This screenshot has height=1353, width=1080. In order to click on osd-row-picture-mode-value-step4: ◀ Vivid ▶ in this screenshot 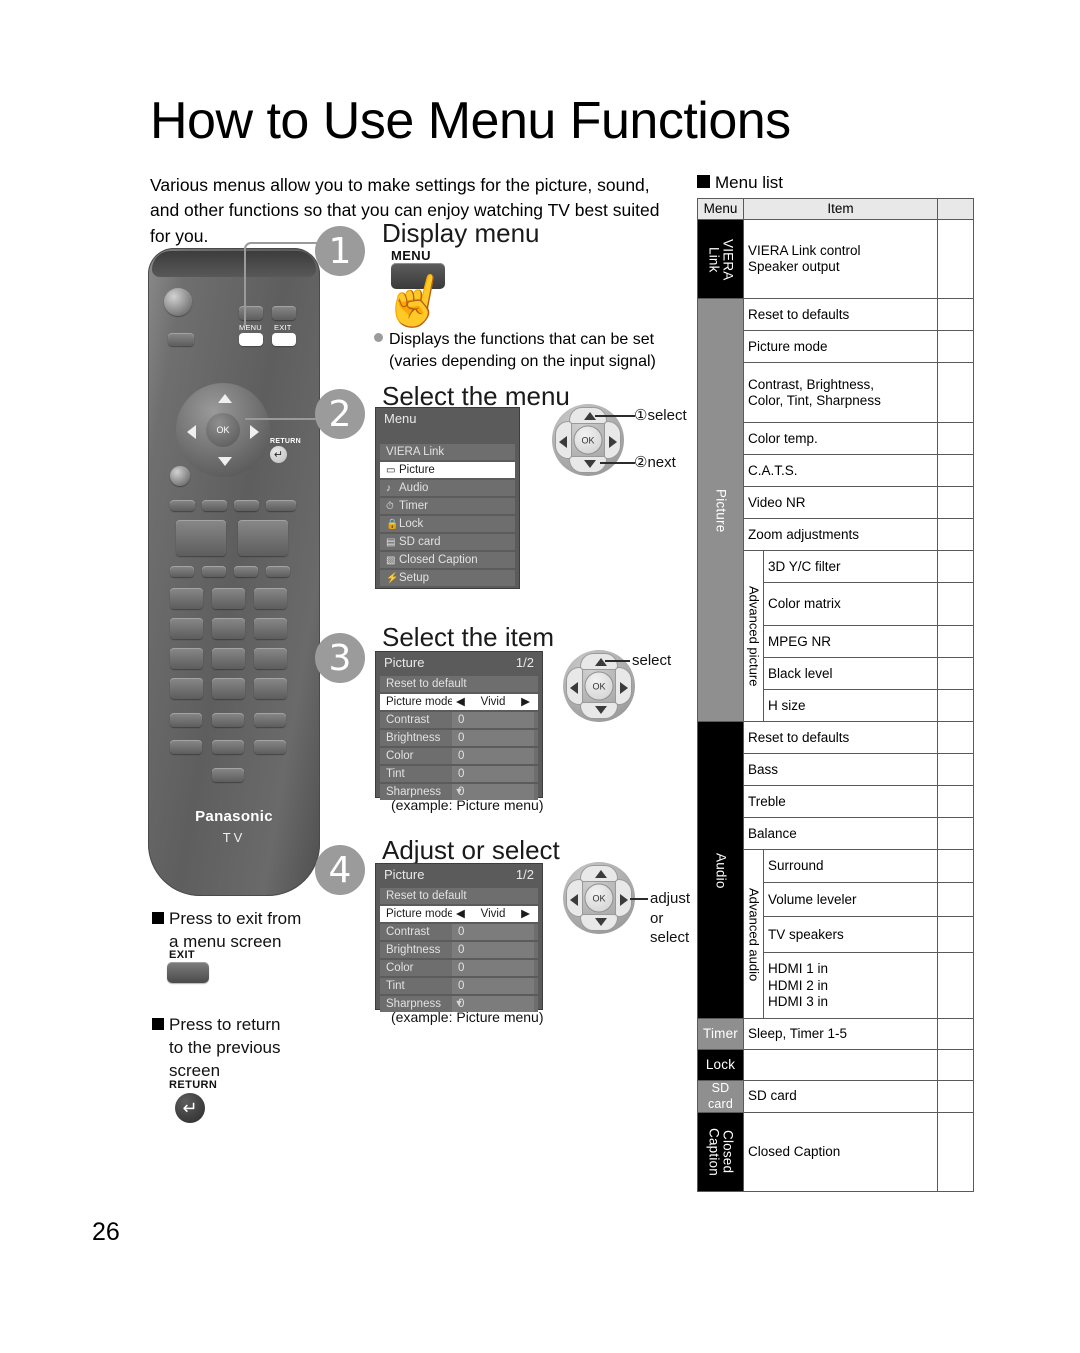, I will do `click(493, 914)`.